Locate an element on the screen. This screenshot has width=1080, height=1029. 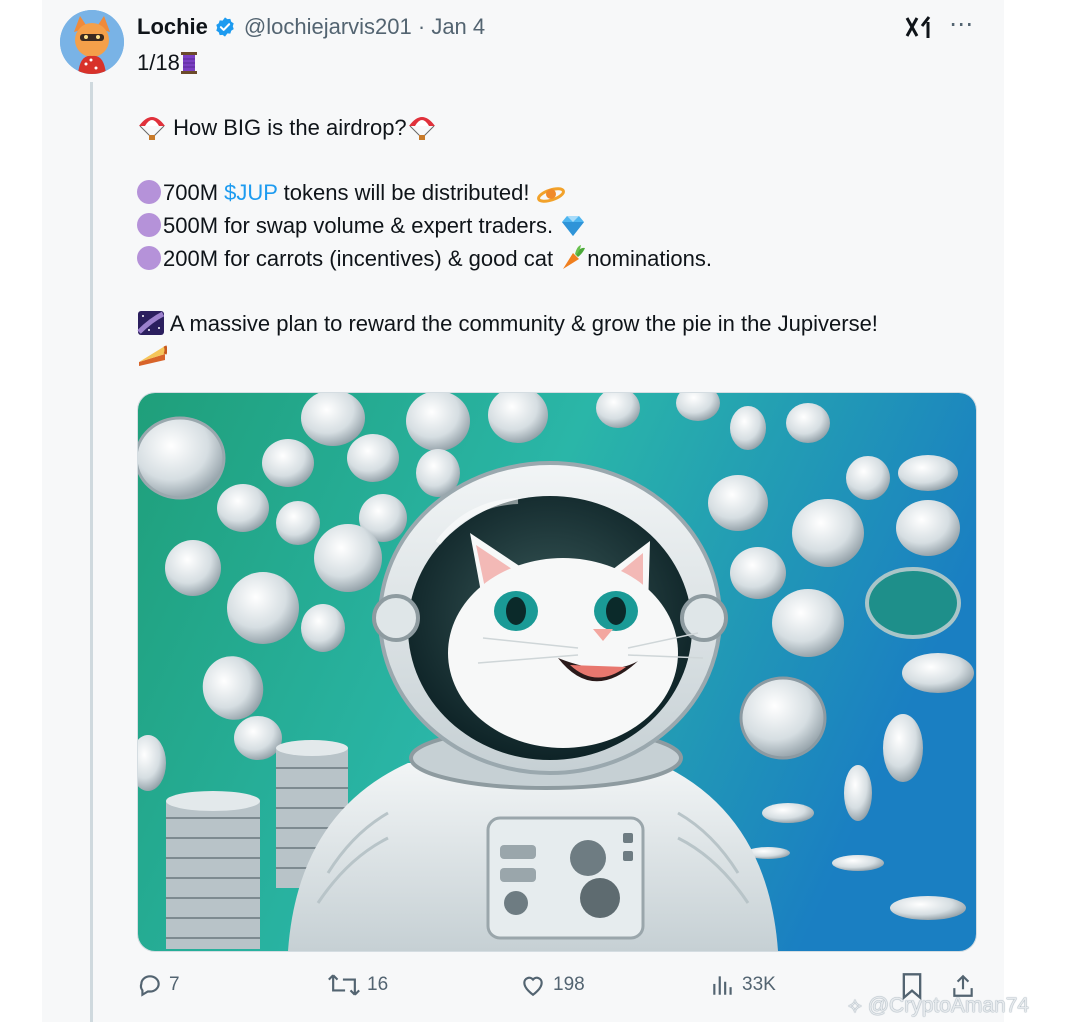
views-button: 33K is located at coordinates (743, 985).